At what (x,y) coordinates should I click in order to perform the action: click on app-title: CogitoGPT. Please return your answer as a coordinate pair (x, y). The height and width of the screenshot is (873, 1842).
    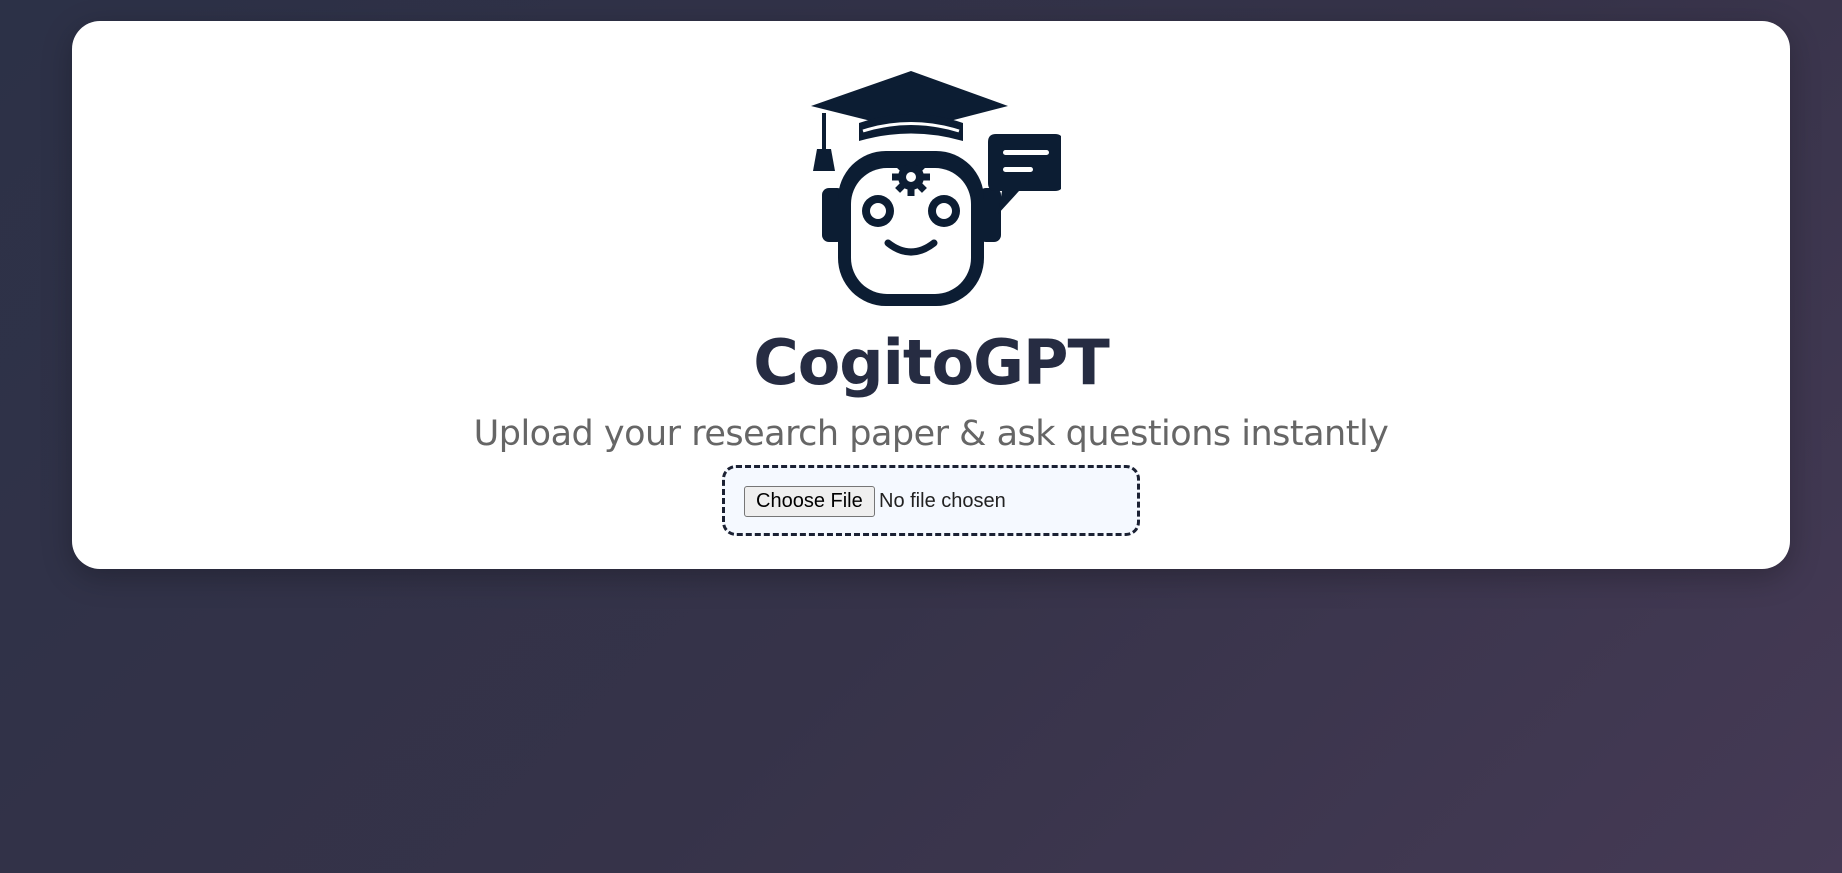
    Looking at the image, I should click on (931, 362).